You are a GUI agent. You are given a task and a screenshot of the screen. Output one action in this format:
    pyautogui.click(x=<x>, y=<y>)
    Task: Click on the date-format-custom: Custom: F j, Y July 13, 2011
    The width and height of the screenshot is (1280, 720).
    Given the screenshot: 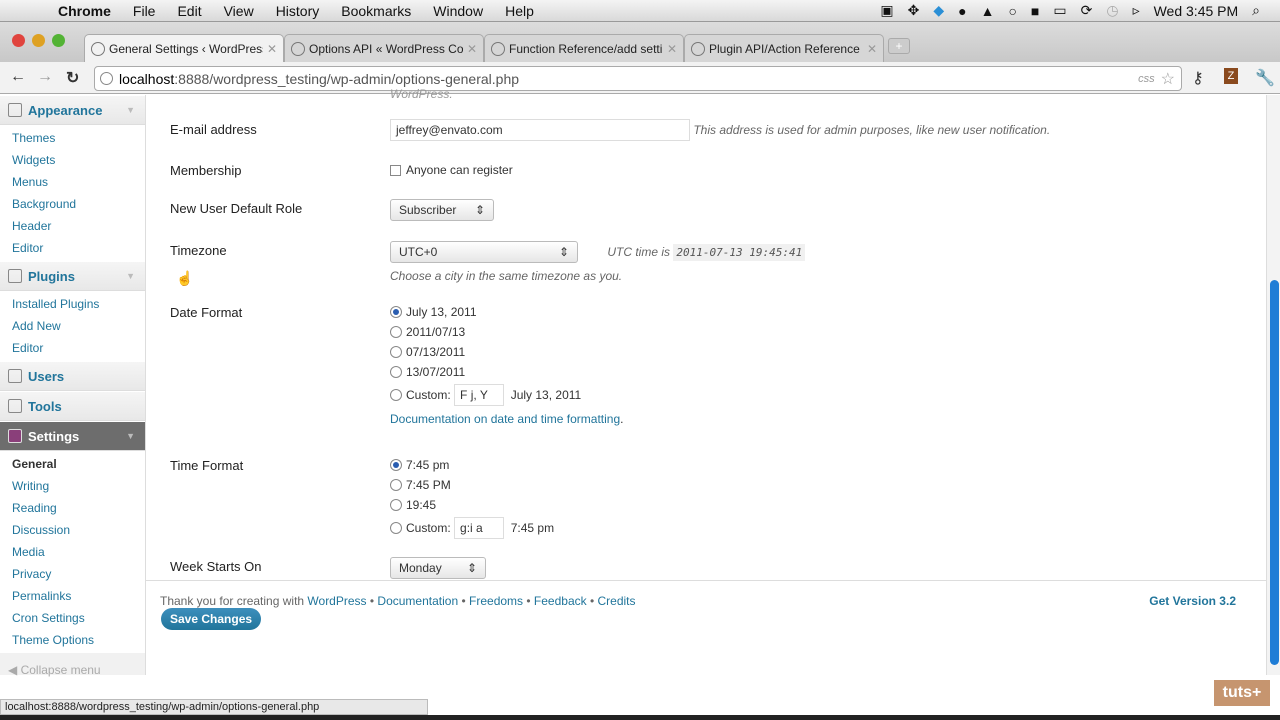 What is the action you would take?
    pyautogui.click(x=506, y=395)
    